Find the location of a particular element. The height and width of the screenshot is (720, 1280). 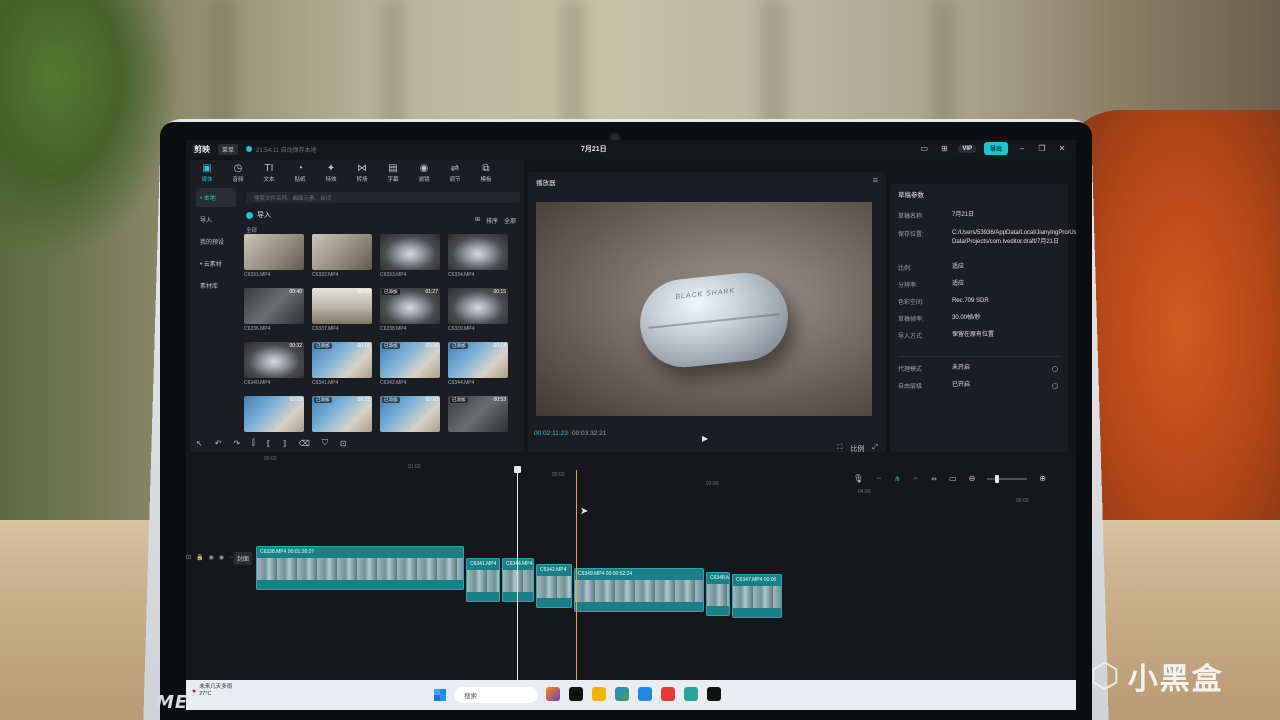

tool-filter: ◉ 滤镜 is located at coordinates (424, 173).